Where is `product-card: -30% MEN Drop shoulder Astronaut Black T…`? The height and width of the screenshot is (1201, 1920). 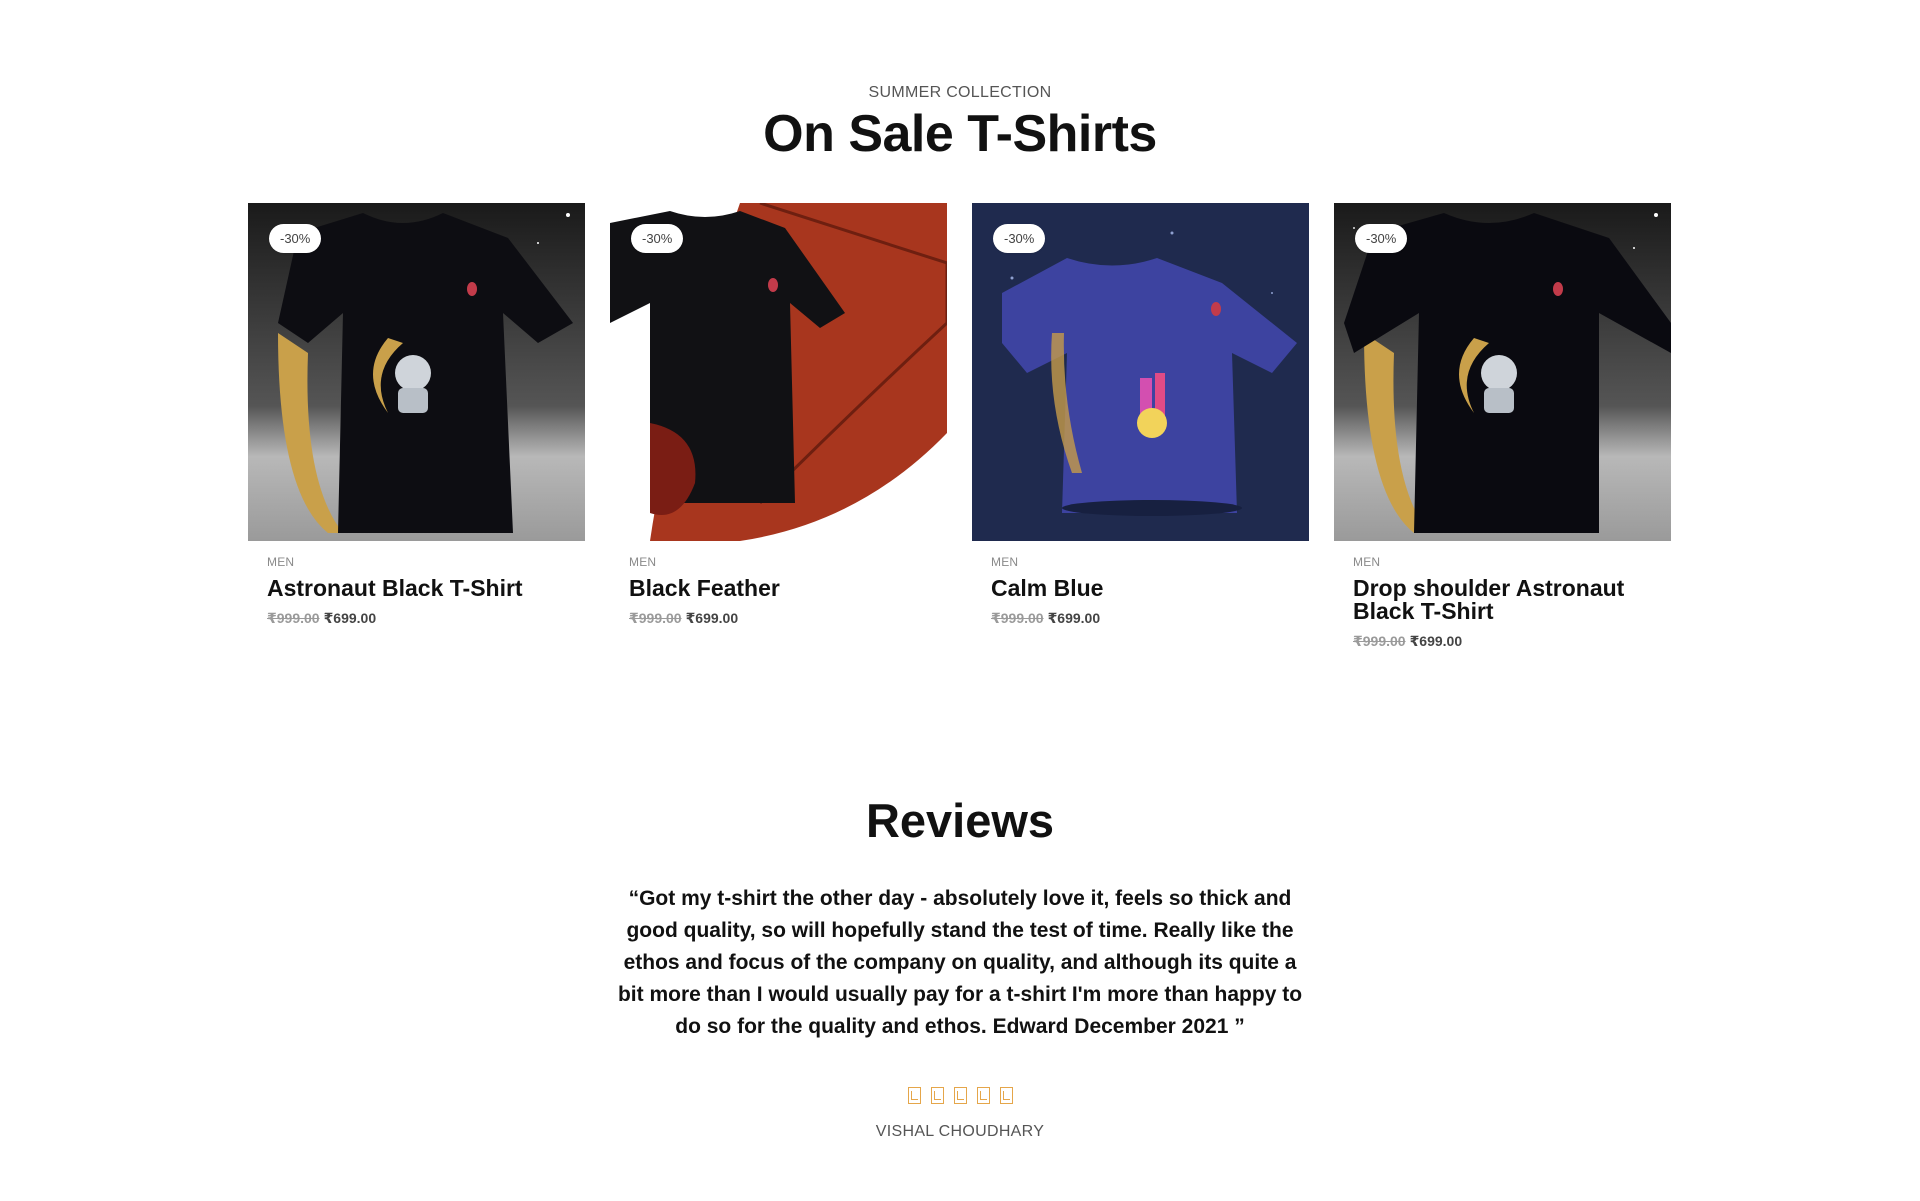 product-card: -30% MEN Drop shoulder Astronaut Black T… is located at coordinates (1502, 426).